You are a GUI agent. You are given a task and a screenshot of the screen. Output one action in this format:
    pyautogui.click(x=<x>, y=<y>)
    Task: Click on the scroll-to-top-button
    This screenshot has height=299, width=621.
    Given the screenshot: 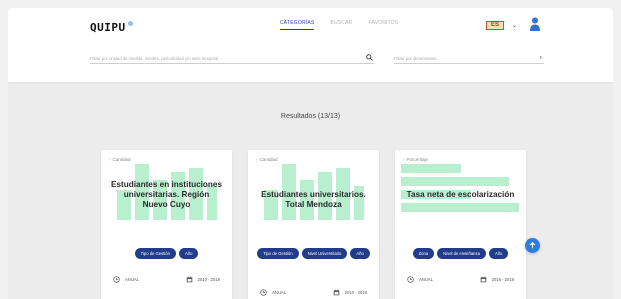 What is the action you would take?
    pyautogui.click(x=532, y=245)
    